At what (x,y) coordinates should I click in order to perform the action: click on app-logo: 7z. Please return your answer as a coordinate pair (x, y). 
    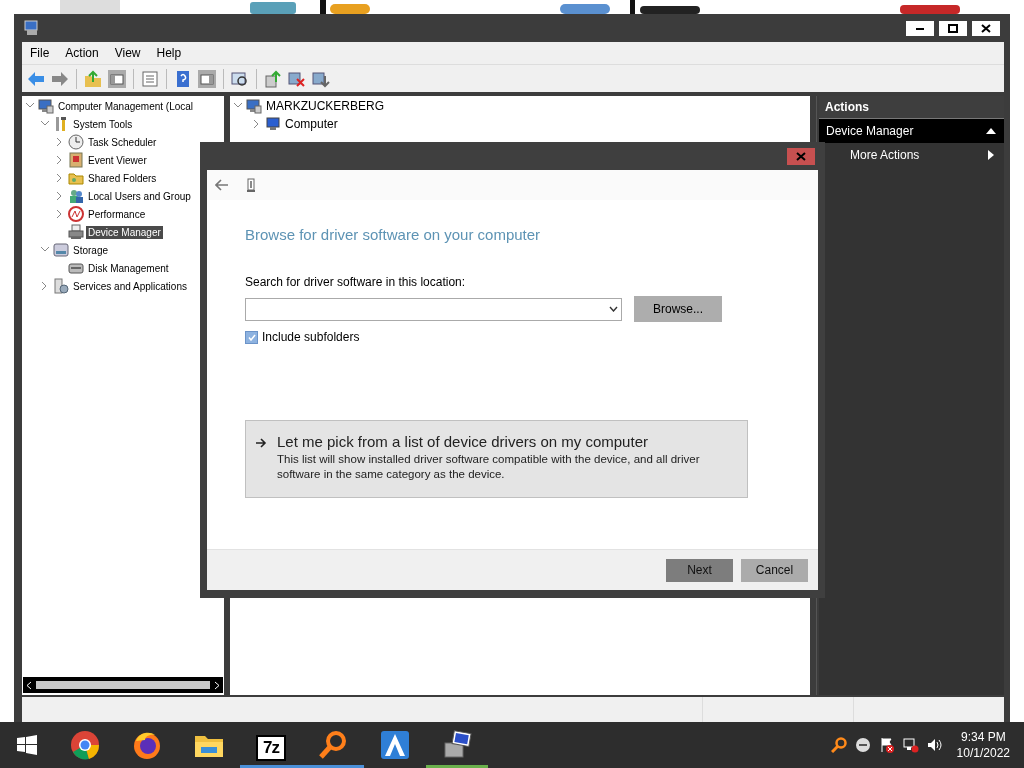
    Looking at the image, I should click on (271, 748).